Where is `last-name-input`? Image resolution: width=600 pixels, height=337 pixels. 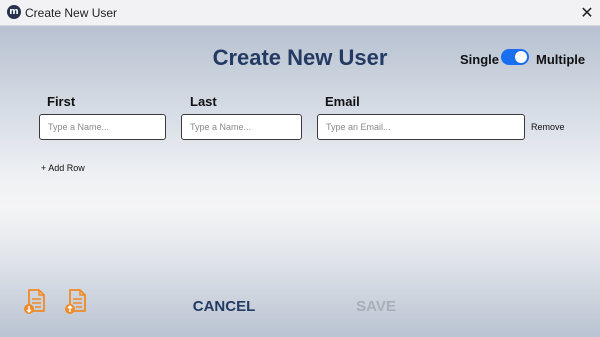 last-name-input is located at coordinates (241, 127).